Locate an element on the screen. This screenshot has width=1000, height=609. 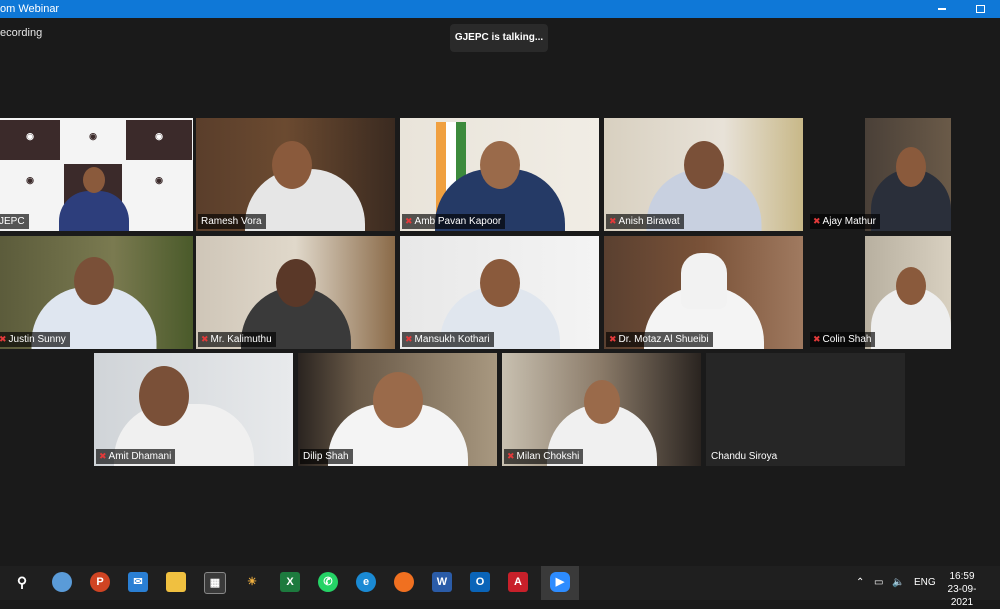
edge-icon: e is located at coordinates (366, 582).